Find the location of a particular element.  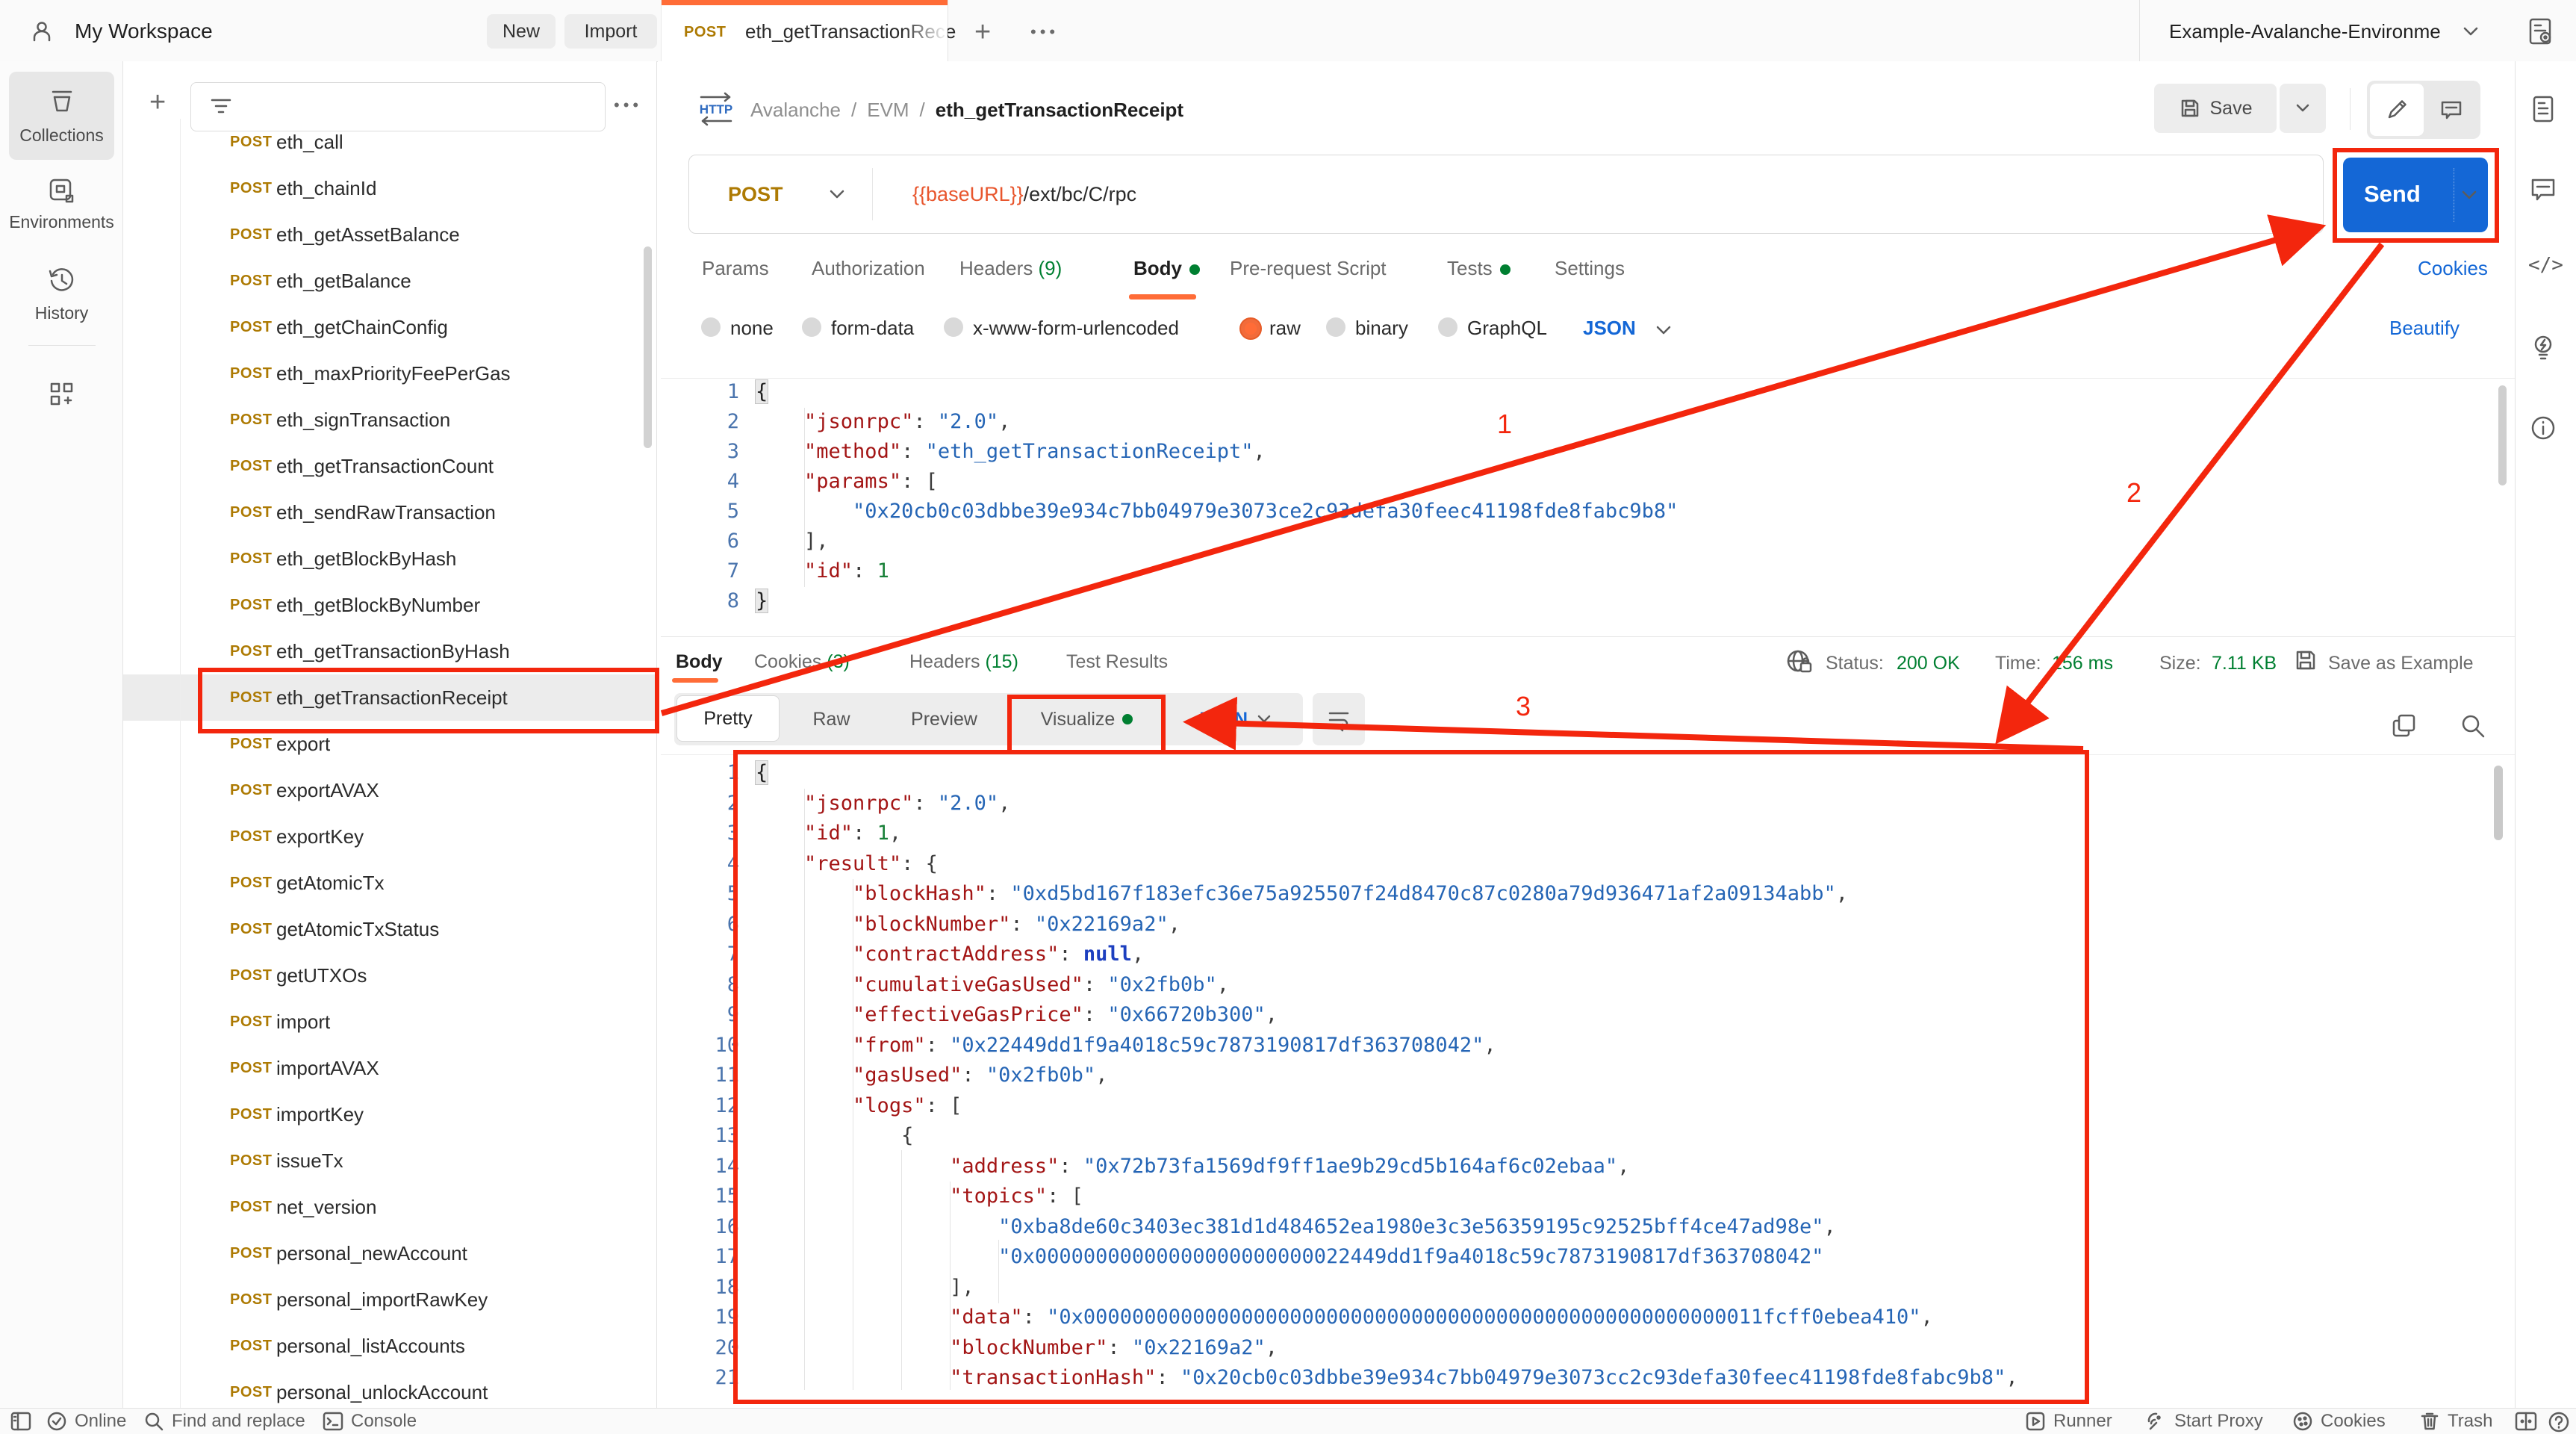

sidebar-item-eth_sendRawTransaction: POST eth_sendRawTransaction is located at coordinates (390, 512).